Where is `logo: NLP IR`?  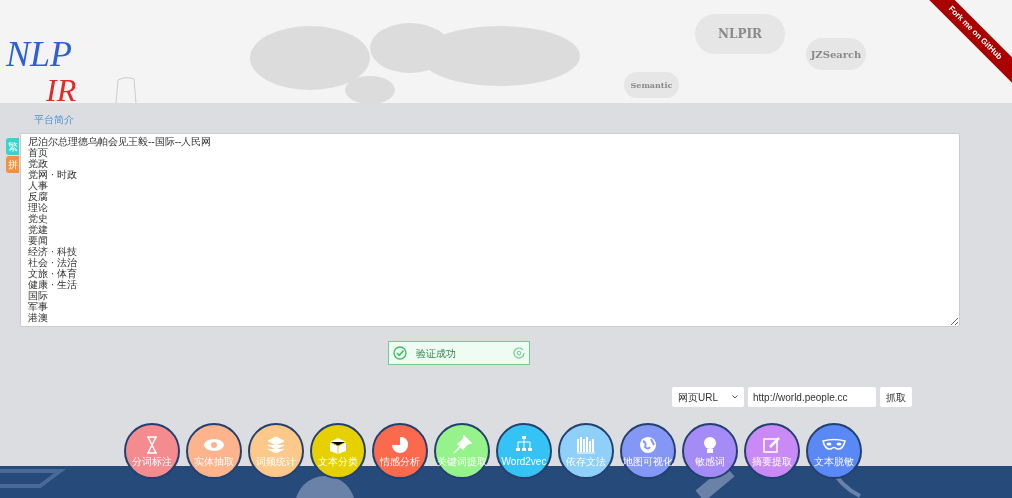
logo: NLP IR is located at coordinates (42, 69).